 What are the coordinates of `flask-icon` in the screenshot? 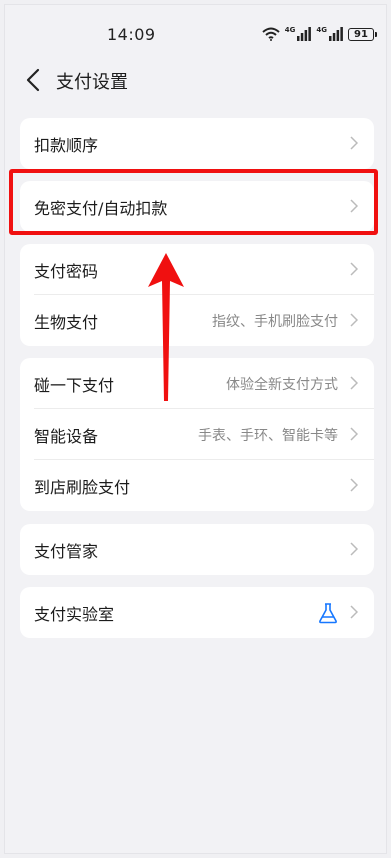 It's located at (328, 613).